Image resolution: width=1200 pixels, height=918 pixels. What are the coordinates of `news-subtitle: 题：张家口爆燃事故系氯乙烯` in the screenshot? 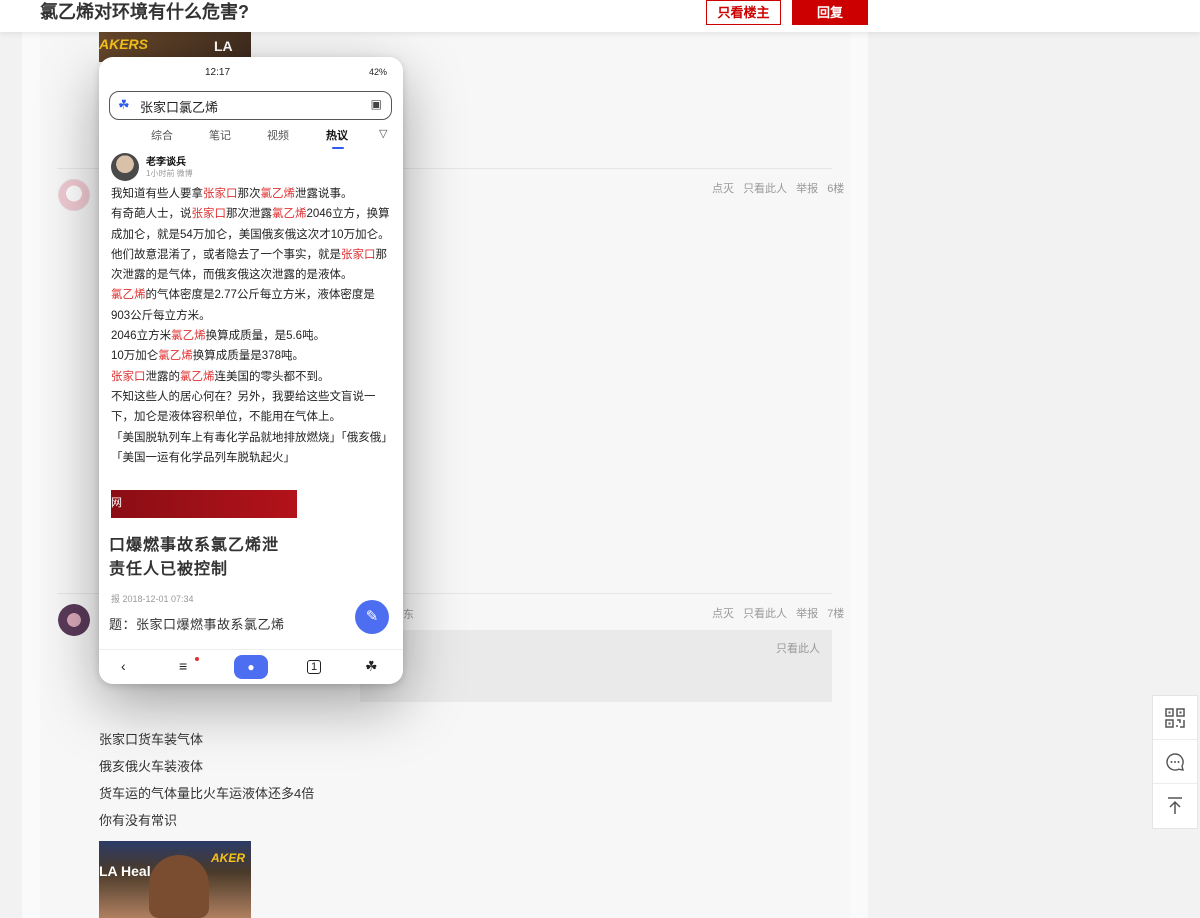 It's located at (197, 624).